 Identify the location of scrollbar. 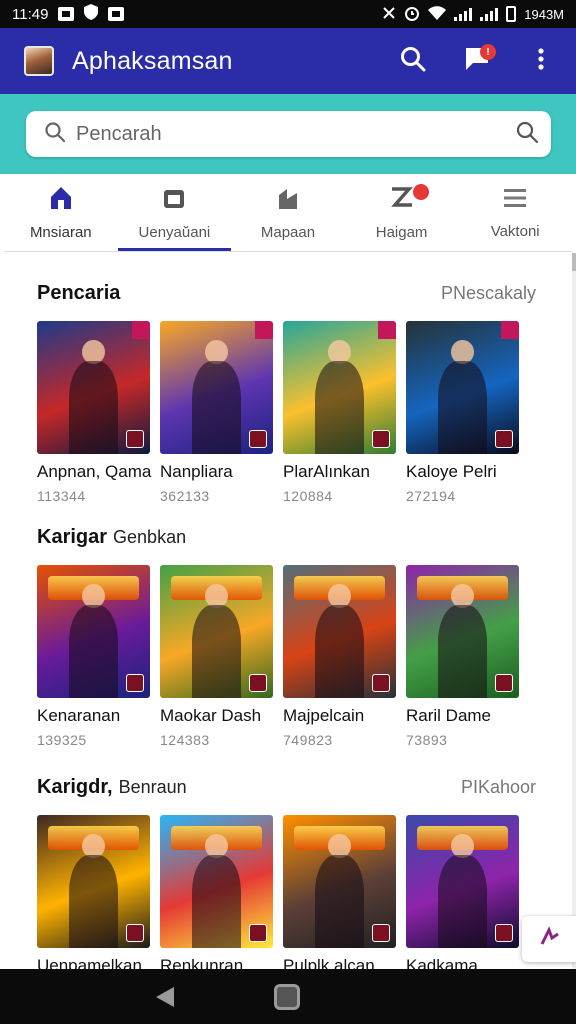
(574, 611).